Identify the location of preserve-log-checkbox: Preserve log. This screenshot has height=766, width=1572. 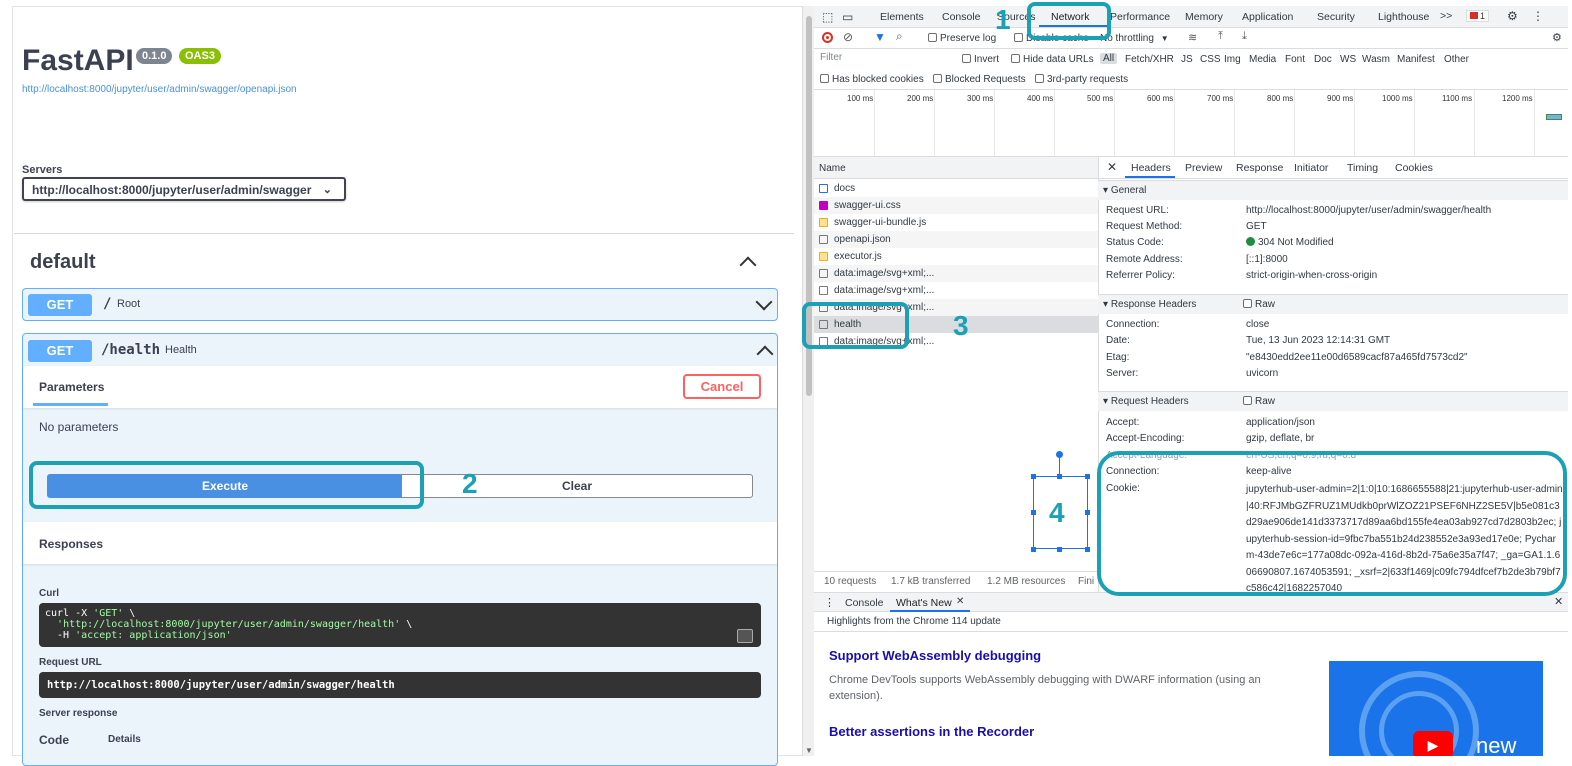
(962, 38).